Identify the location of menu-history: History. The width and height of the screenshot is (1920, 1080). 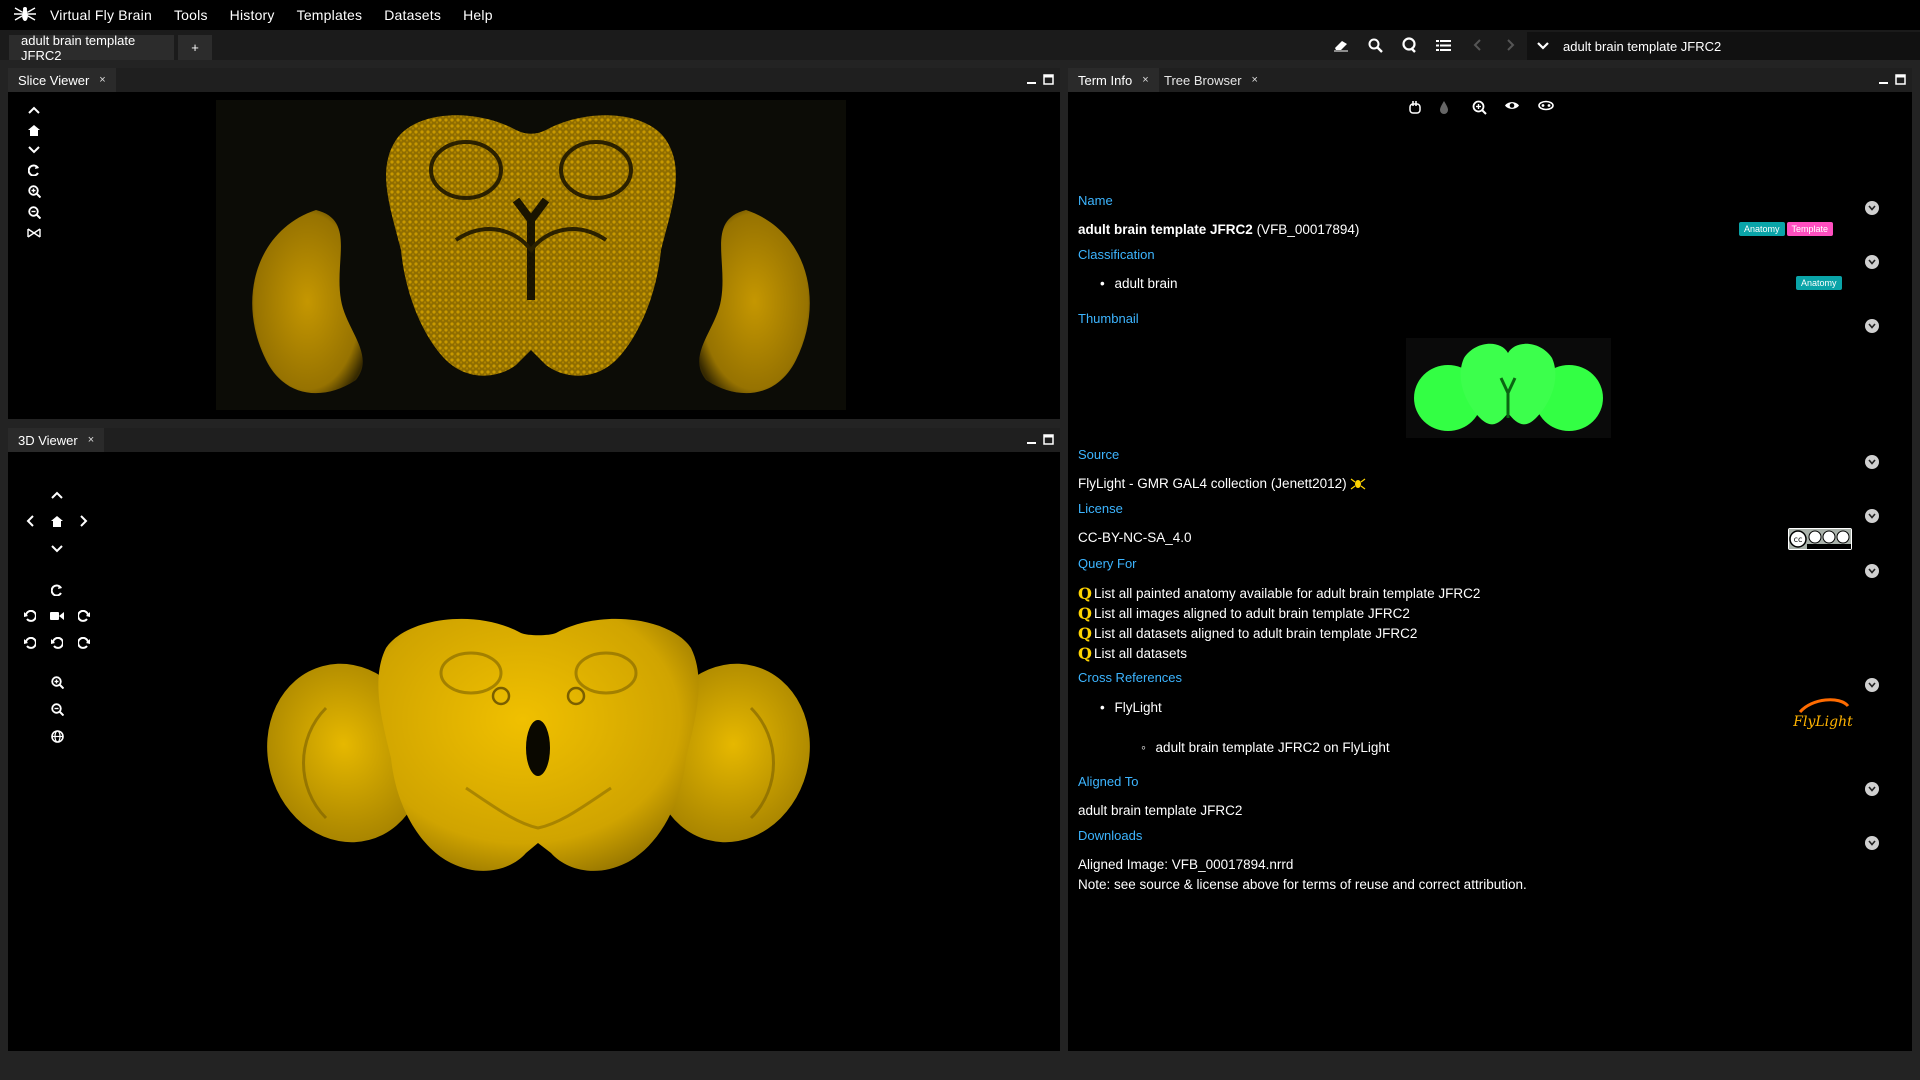
(252, 15).